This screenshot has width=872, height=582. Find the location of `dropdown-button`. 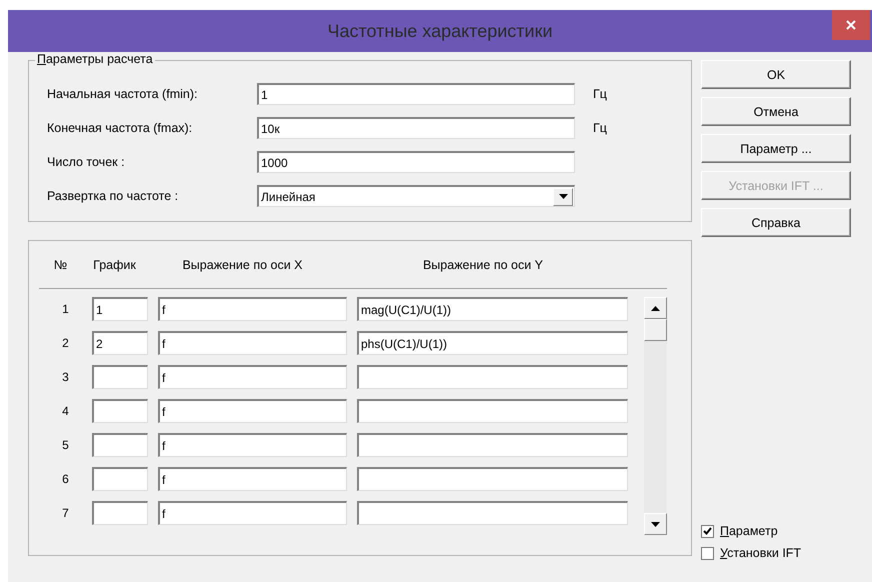

dropdown-button is located at coordinates (563, 197).